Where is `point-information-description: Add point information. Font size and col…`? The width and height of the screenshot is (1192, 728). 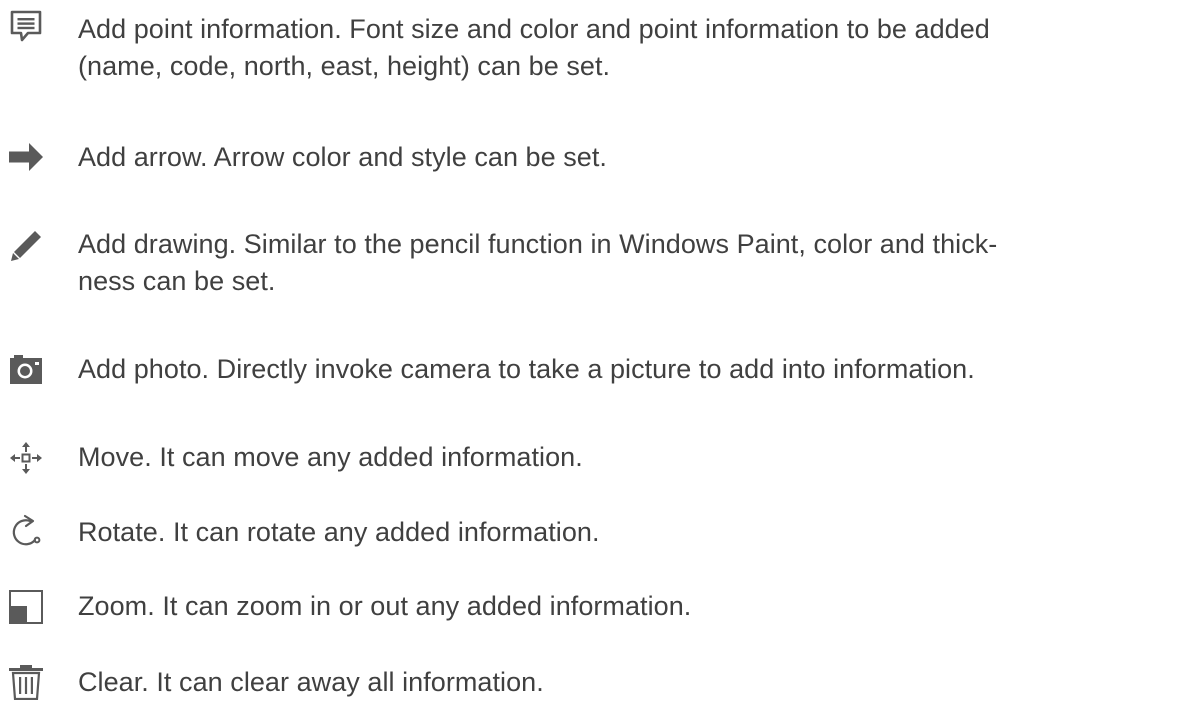
point-information-description: Add point information. Font size and col… is located at coordinates (632, 48).